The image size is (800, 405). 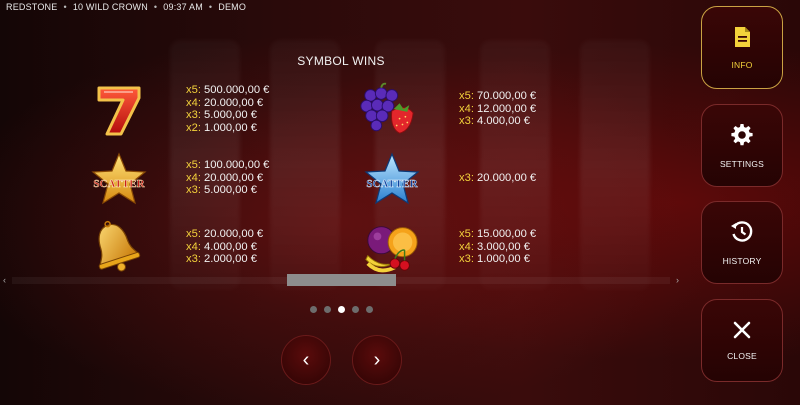 I want to click on pay-row: x5: 500.000,00 €, so click(x=228, y=90).